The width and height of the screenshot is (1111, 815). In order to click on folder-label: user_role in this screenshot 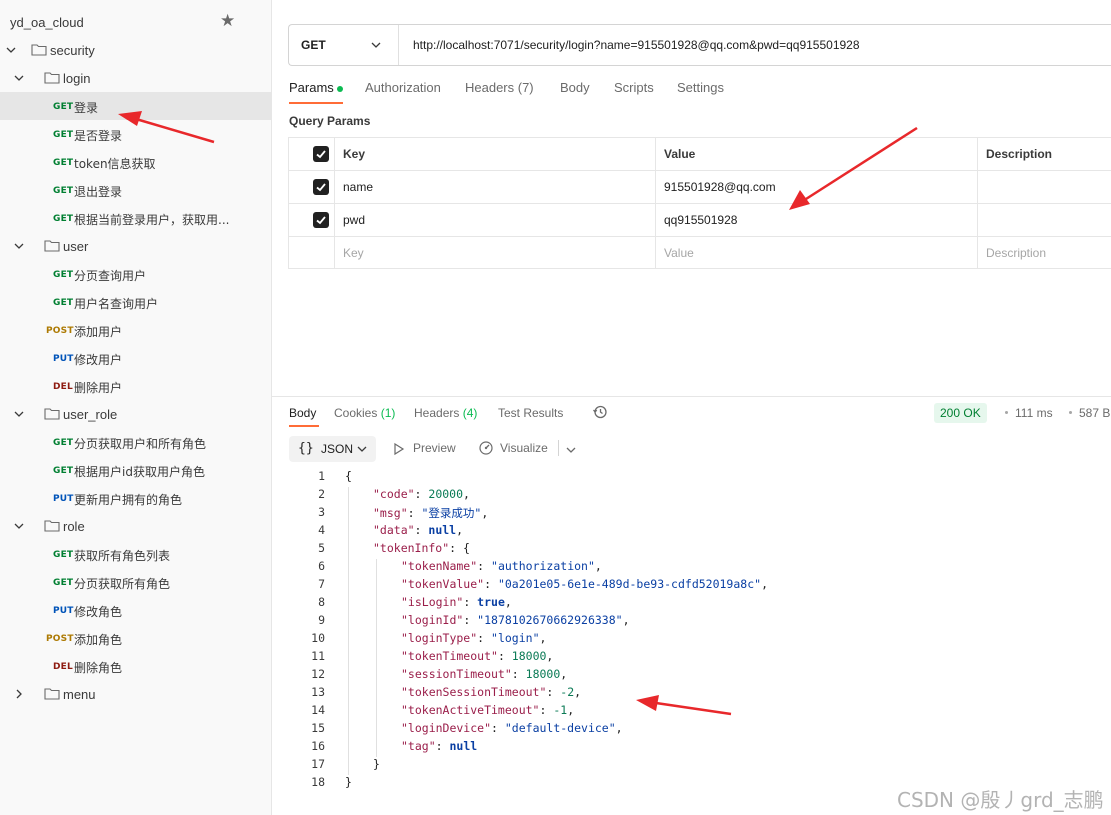, I will do `click(90, 414)`.